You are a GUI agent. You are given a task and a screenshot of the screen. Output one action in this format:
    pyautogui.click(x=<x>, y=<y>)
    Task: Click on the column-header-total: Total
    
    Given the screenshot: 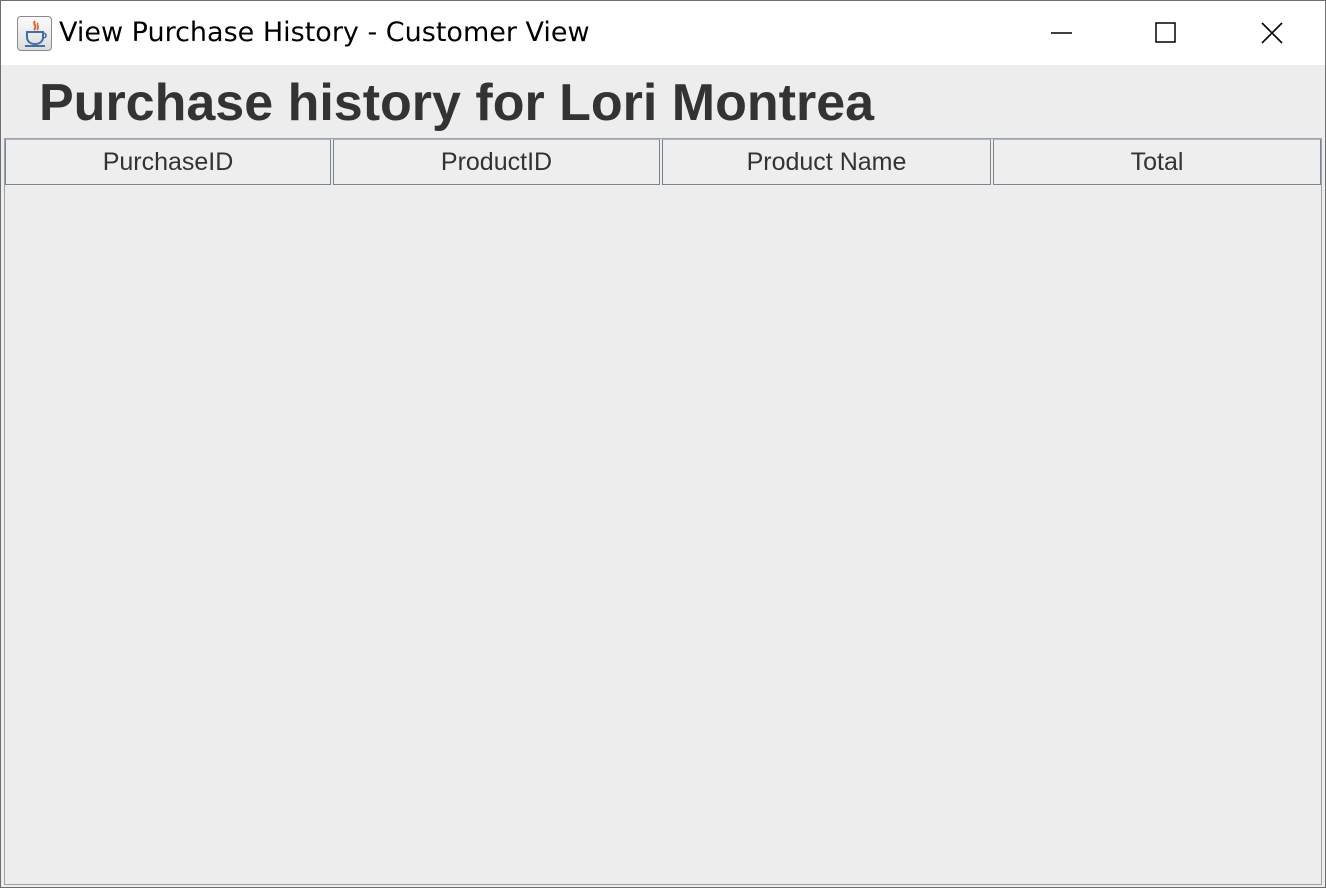 What is the action you would take?
    pyautogui.click(x=1157, y=162)
    